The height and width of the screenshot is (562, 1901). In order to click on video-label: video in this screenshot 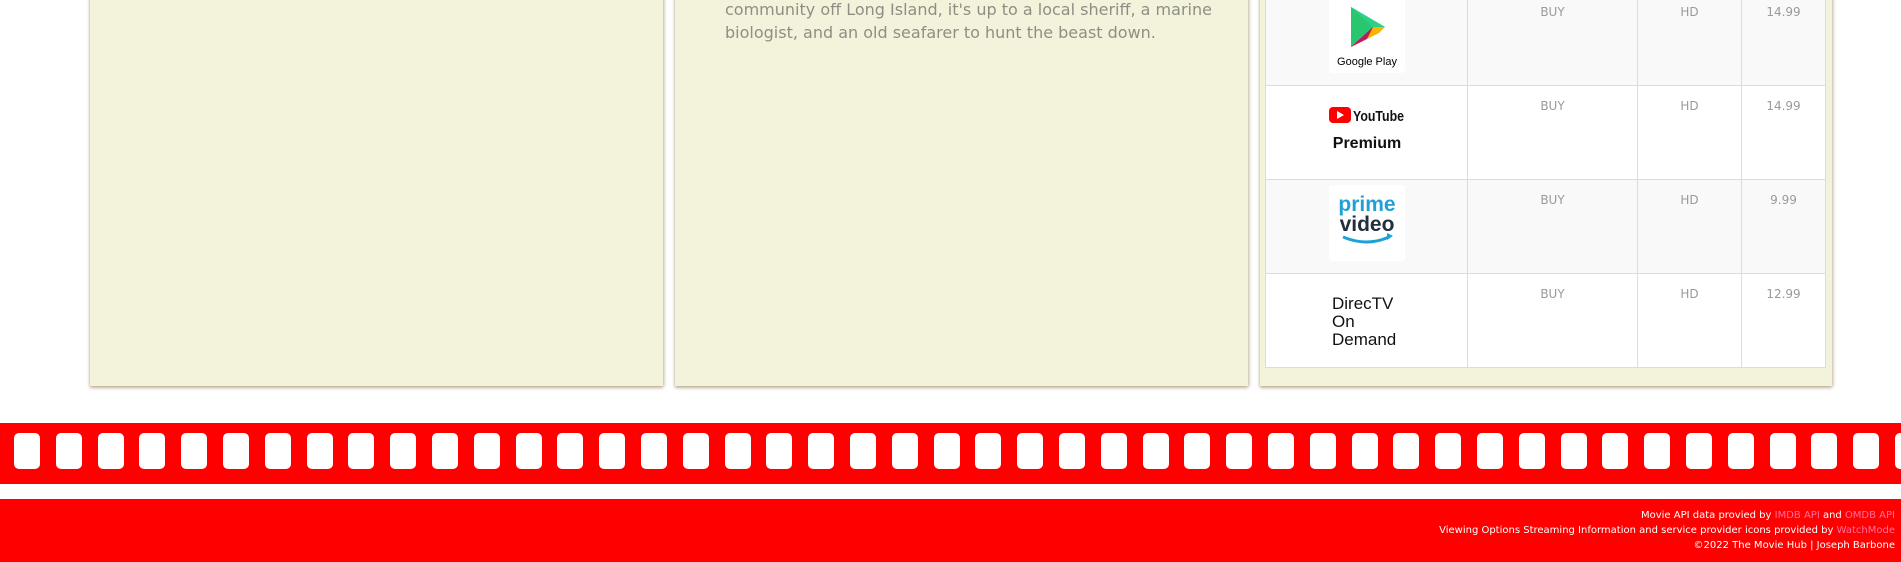, I will do `click(1366, 224)`.